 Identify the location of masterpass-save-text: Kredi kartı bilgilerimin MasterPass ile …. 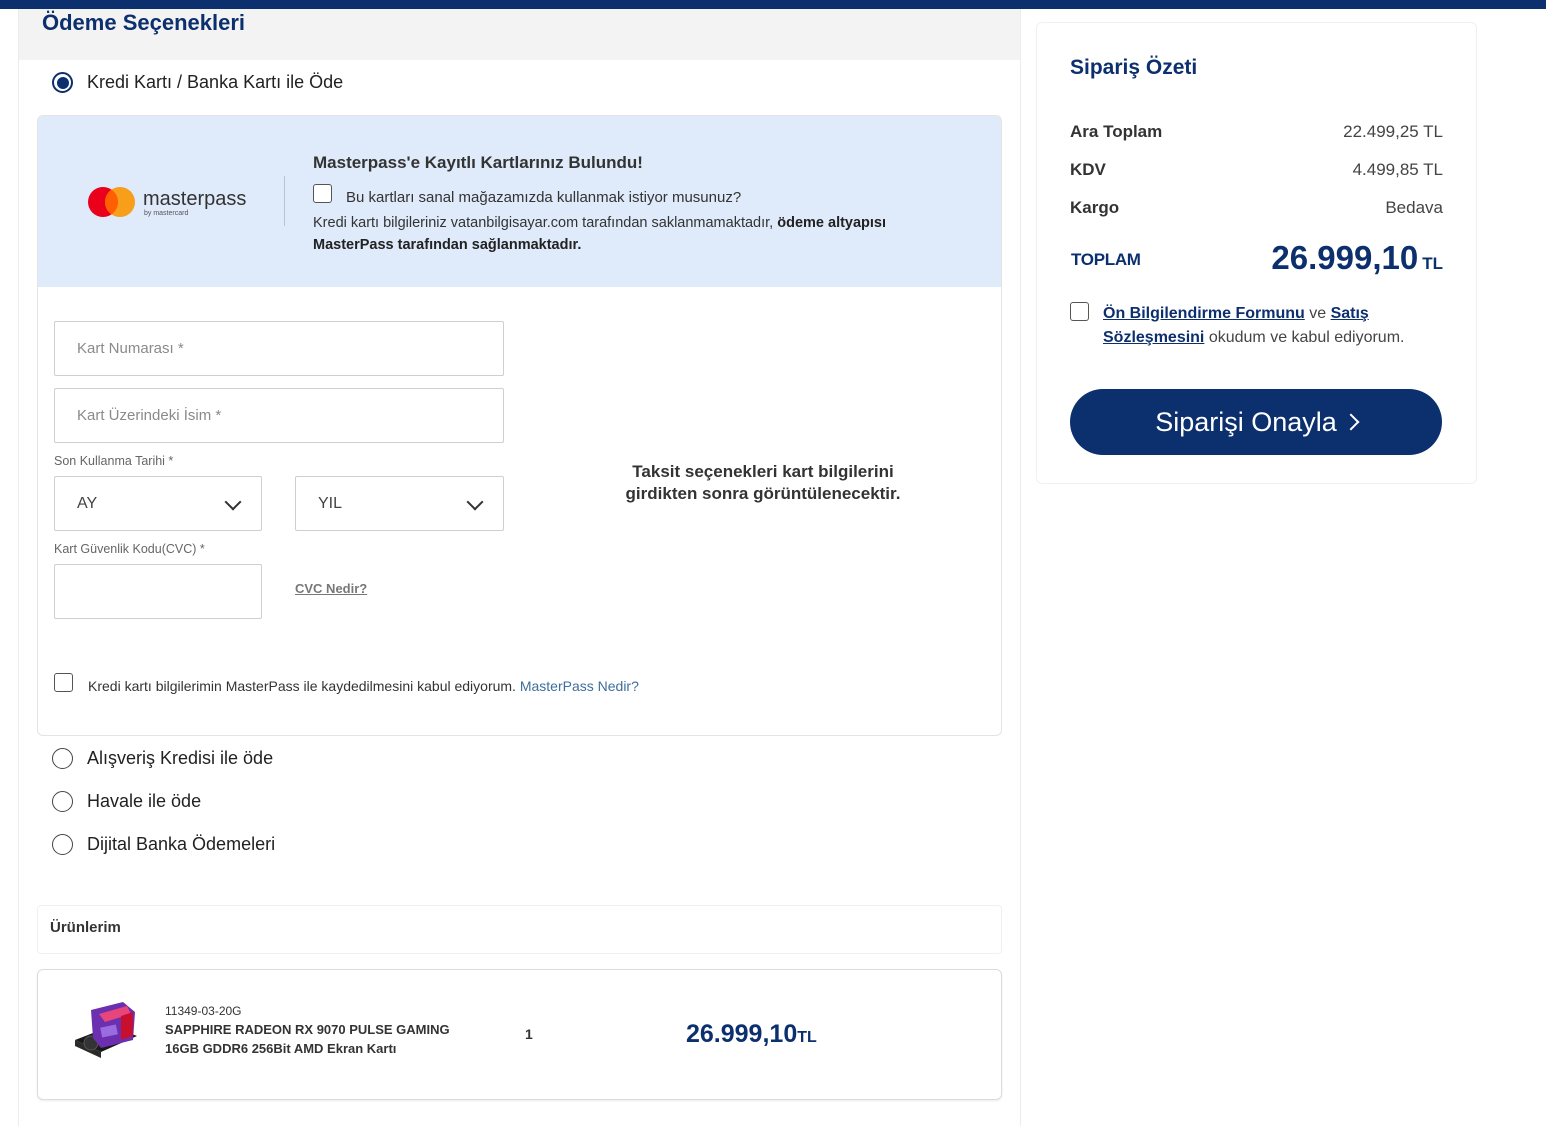
(363, 686).